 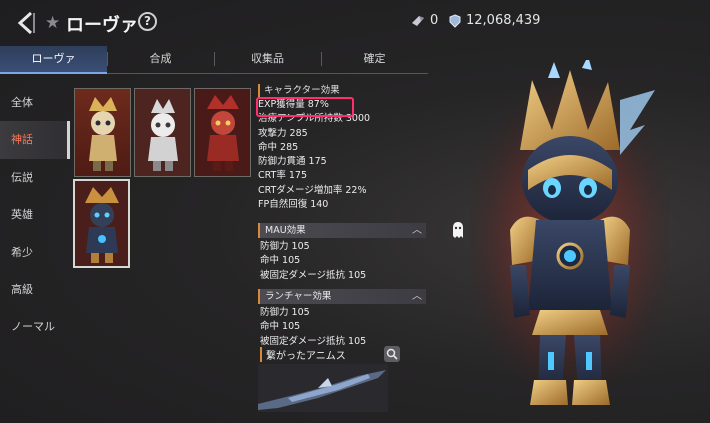 What do you see at coordinates (282, 176) in the screenshot?
I see `stat-line: CRT率 175` at bounding box center [282, 176].